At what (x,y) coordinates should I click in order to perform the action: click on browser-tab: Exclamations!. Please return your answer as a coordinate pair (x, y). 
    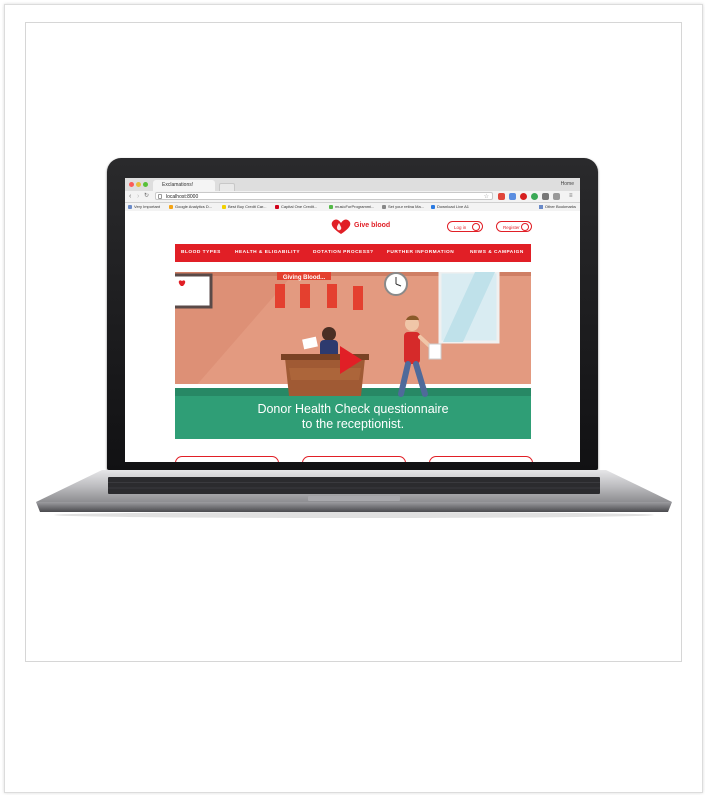
    Looking at the image, I should click on (184, 185).